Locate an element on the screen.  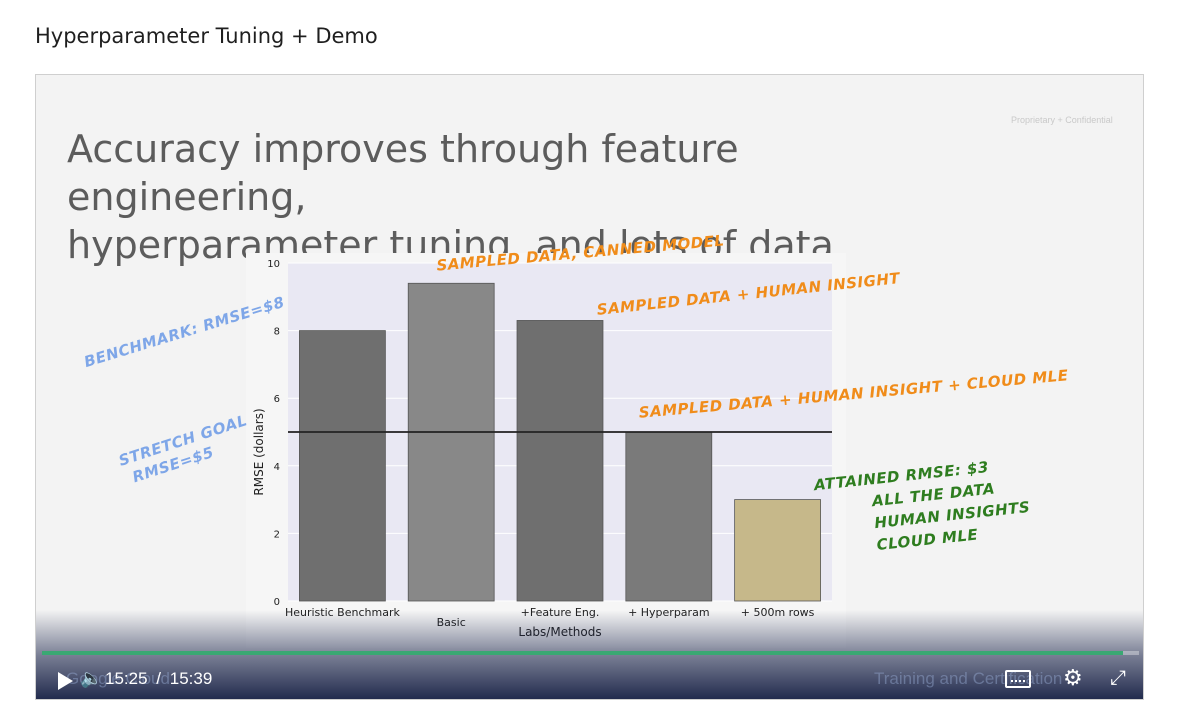
y-tick-label-2: 4 is located at coordinates (277, 467).